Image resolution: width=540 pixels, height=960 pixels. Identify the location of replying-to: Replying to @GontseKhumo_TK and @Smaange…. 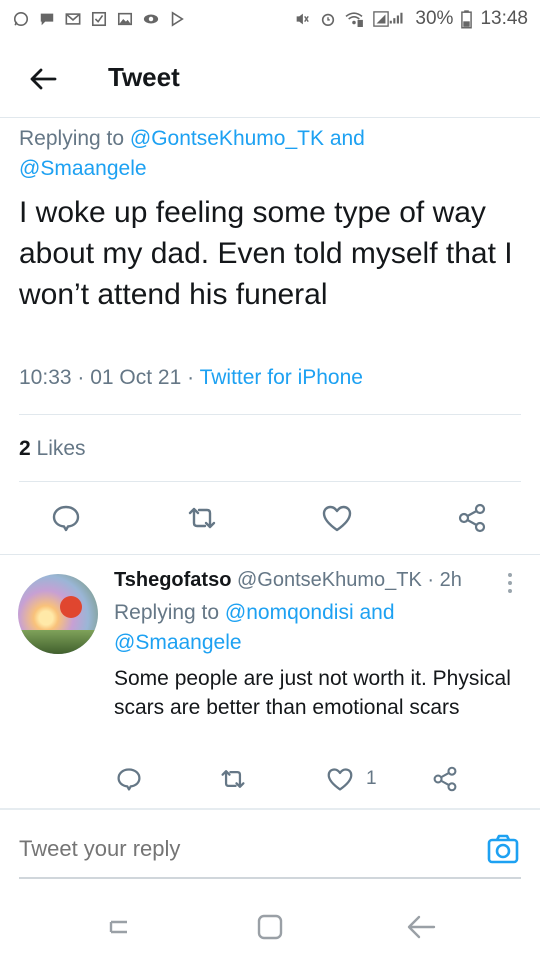
(269, 154).